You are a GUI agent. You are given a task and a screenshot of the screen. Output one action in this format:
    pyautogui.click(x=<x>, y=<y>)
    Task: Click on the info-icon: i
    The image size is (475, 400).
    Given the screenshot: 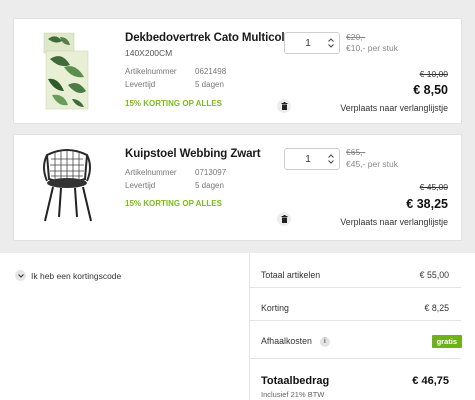 What is the action you would take?
    pyautogui.click(x=324, y=341)
    